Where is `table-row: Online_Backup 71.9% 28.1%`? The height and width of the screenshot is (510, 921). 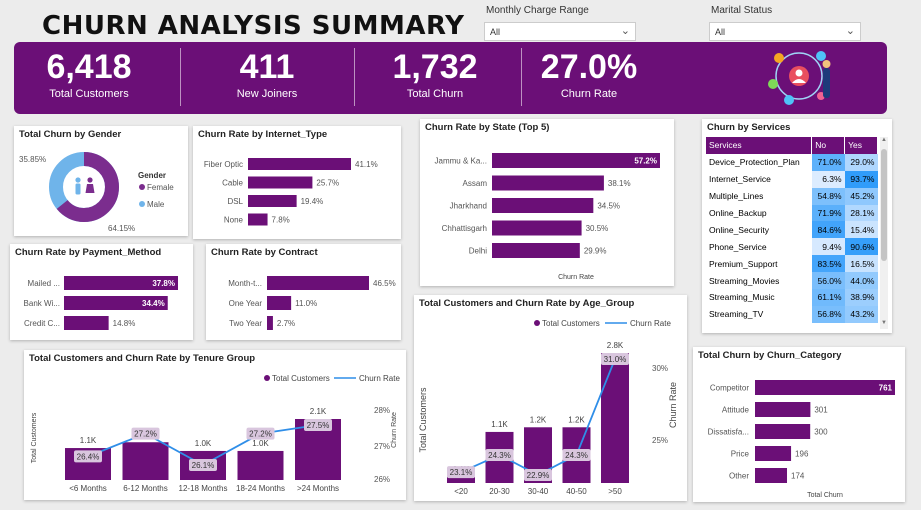 table-row: Online_Backup 71.9% 28.1% is located at coordinates (792, 213).